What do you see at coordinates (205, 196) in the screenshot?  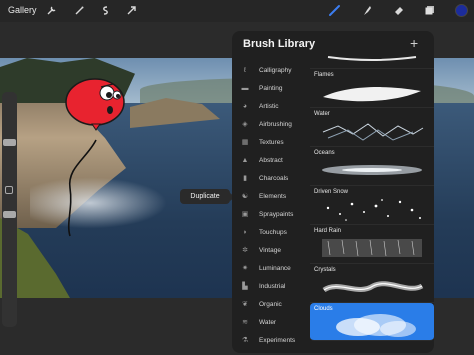 I see `duplicate-label: Duplicate` at bounding box center [205, 196].